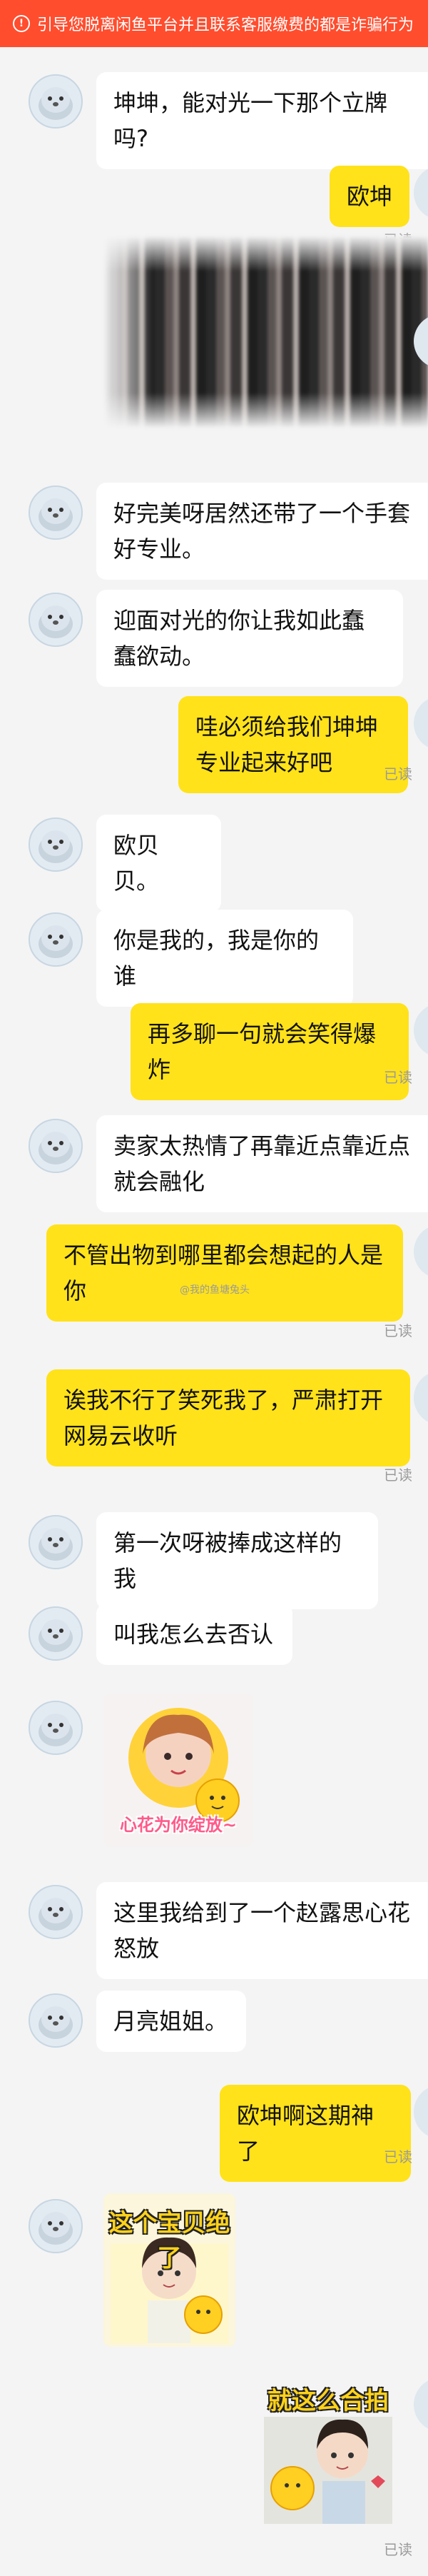 This screenshot has width=428, height=2576. What do you see at coordinates (293, 744) in the screenshot?
I see `message-bubble-outgoing: 哇必须给我们坤坤专业起来好吧` at bounding box center [293, 744].